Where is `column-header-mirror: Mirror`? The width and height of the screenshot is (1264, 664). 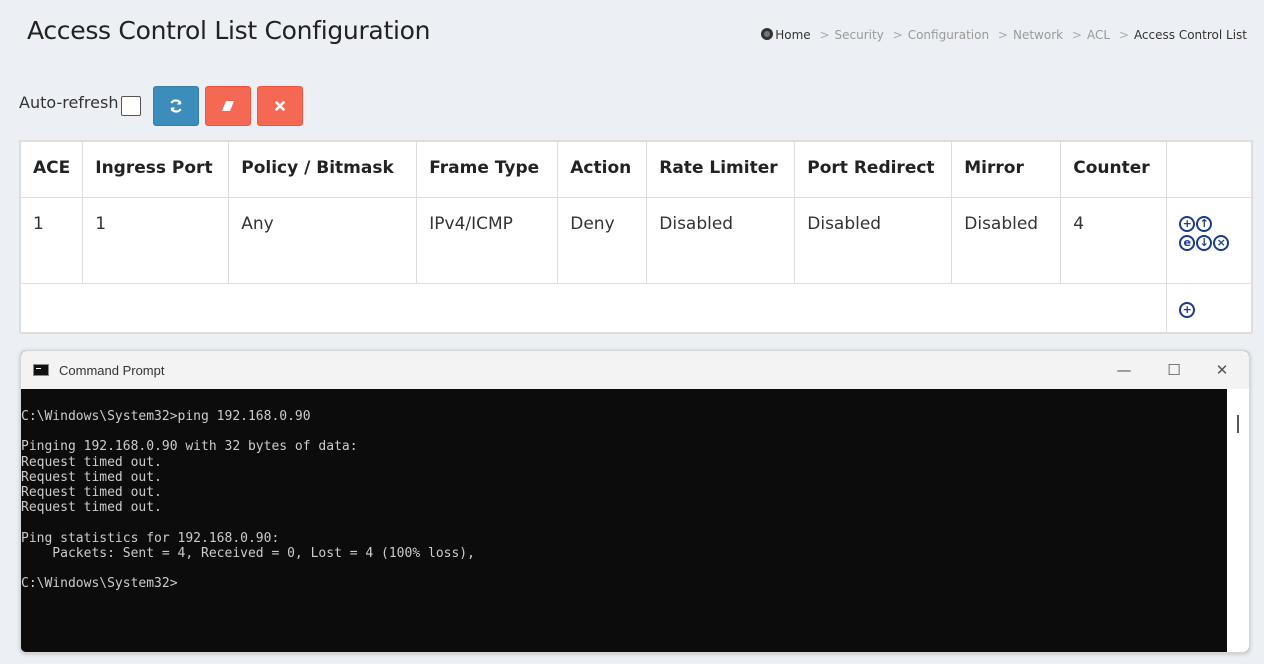
column-header-mirror: Mirror is located at coordinates (1006, 169).